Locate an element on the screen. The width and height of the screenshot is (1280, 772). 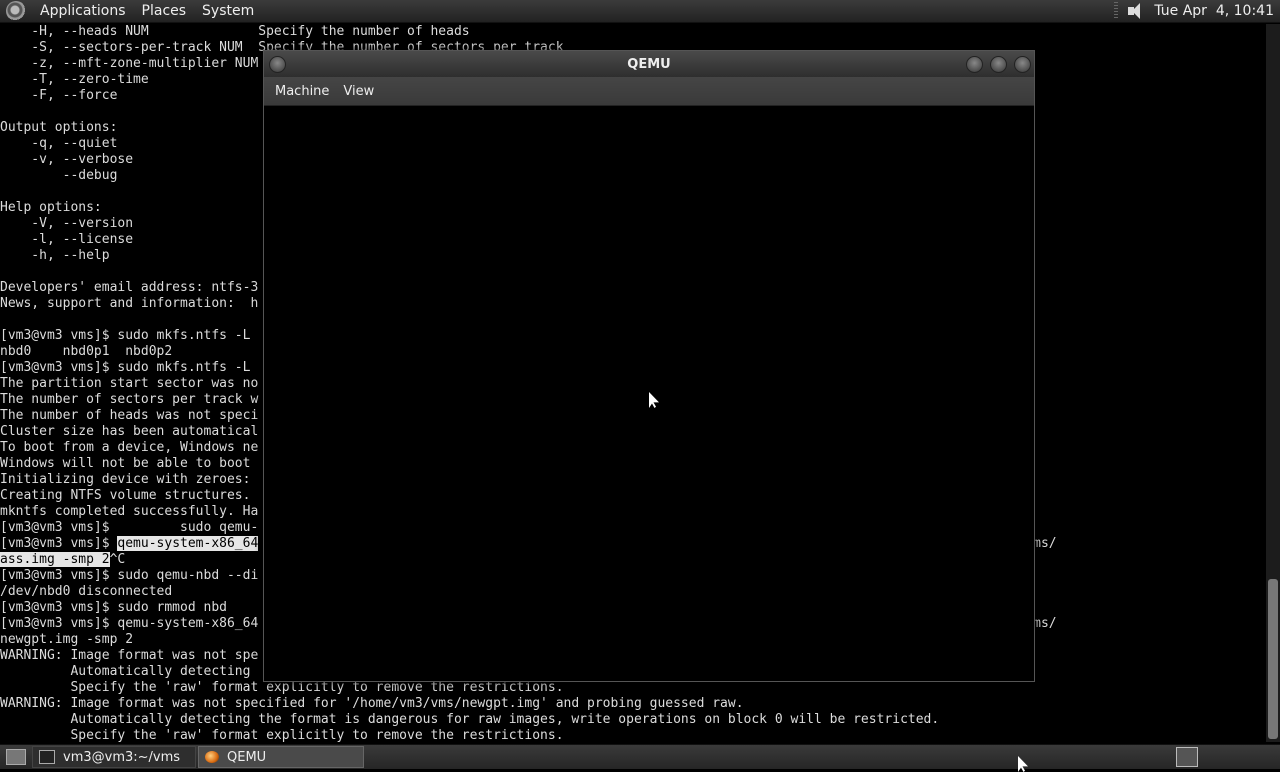
terminal-scrollbar is located at coordinates (1273, 383).